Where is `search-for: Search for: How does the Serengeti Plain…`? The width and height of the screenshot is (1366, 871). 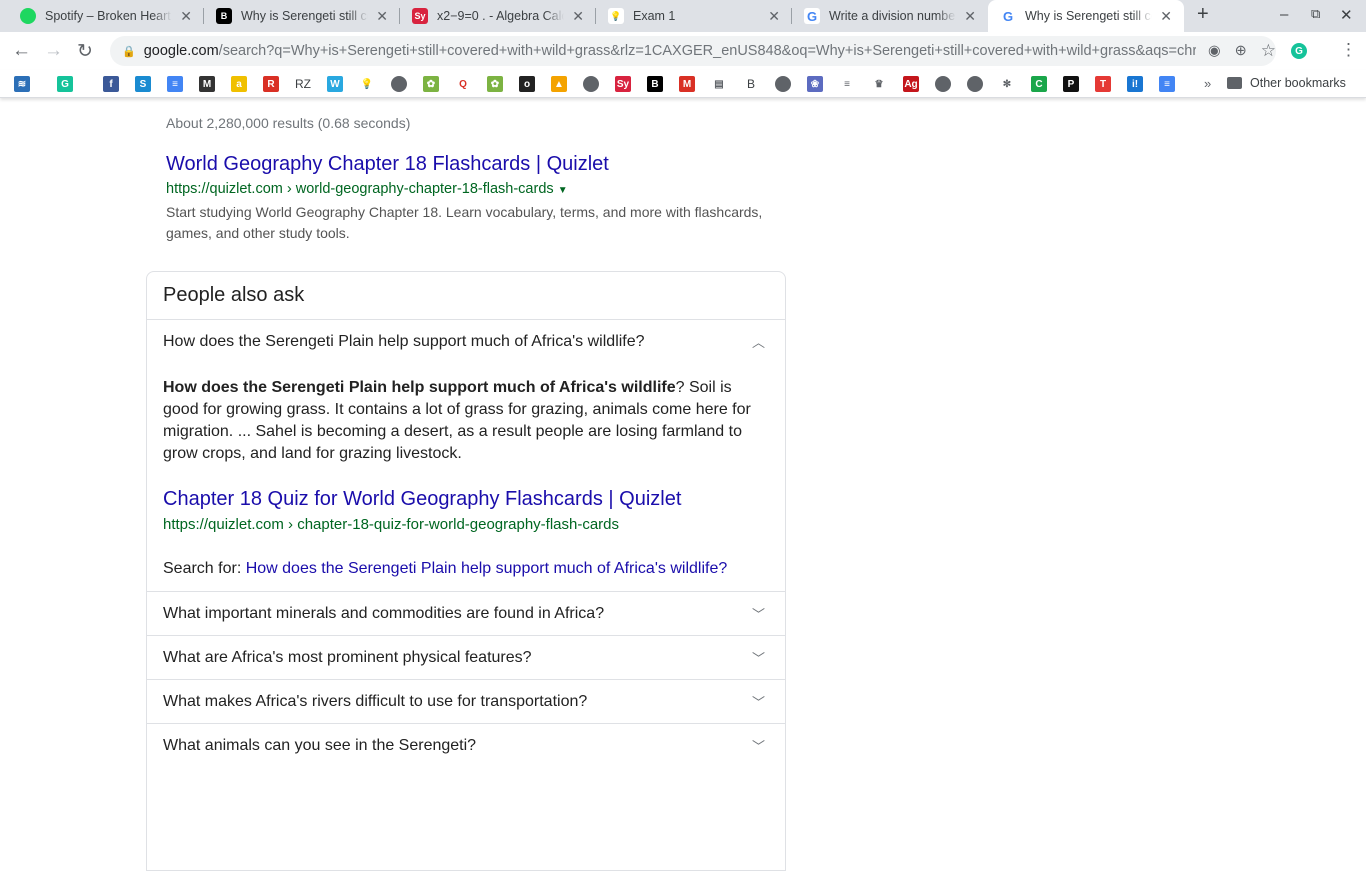 search-for: Search for: How does the Serengeti Plain… is located at coordinates (466, 569).